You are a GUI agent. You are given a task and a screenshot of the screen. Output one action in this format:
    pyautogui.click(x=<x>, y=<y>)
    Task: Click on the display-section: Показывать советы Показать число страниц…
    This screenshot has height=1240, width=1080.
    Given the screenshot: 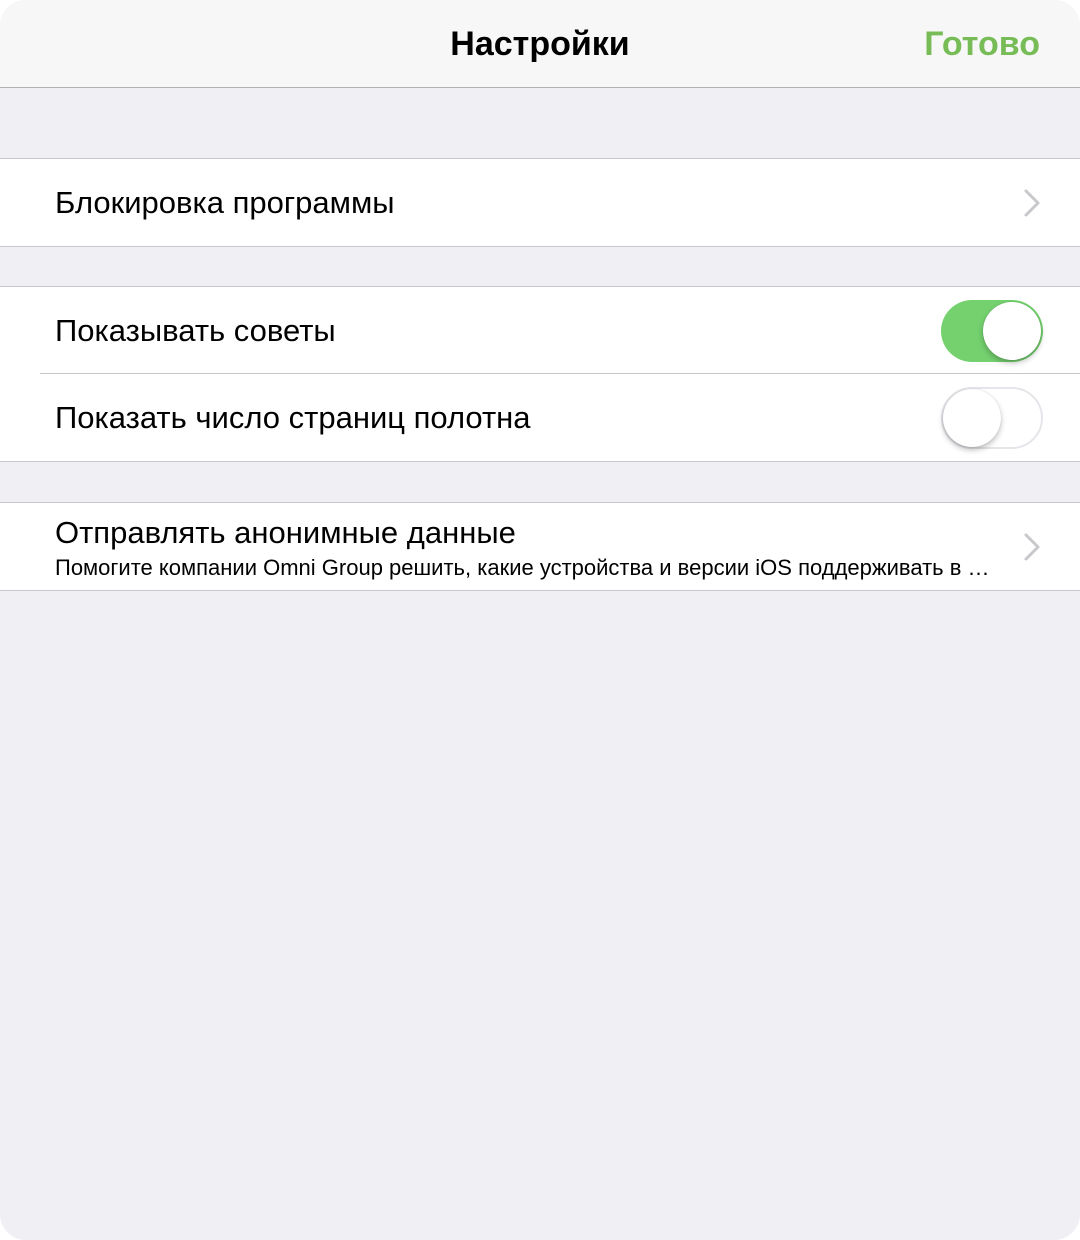 What is the action you would take?
    pyautogui.click(x=540, y=374)
    